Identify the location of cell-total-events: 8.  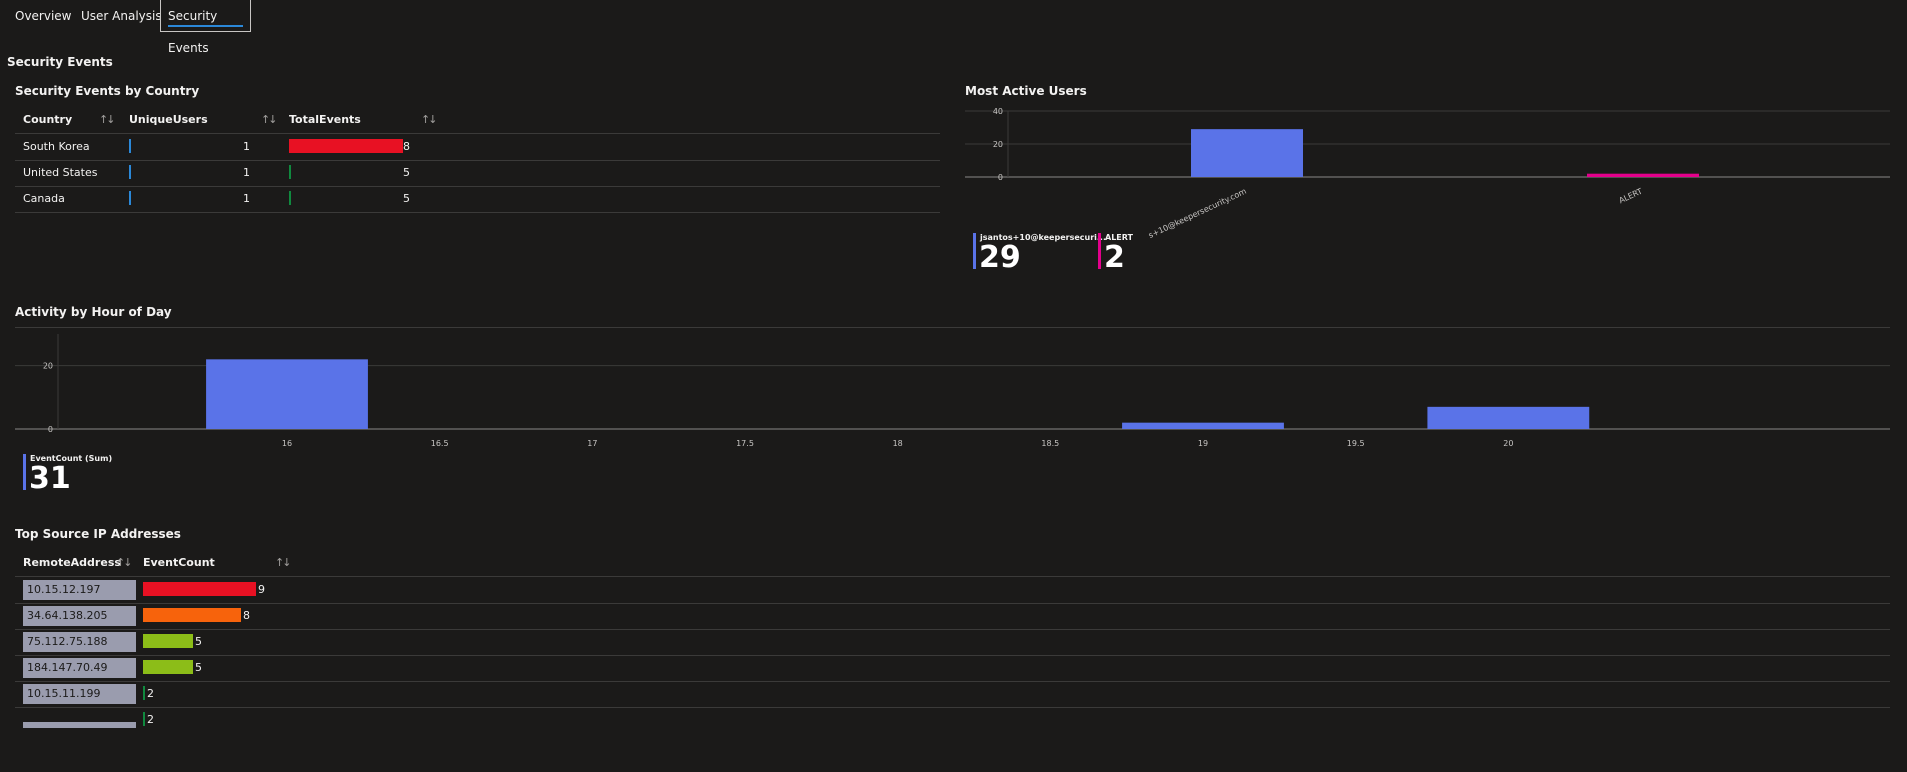
(406, 146).